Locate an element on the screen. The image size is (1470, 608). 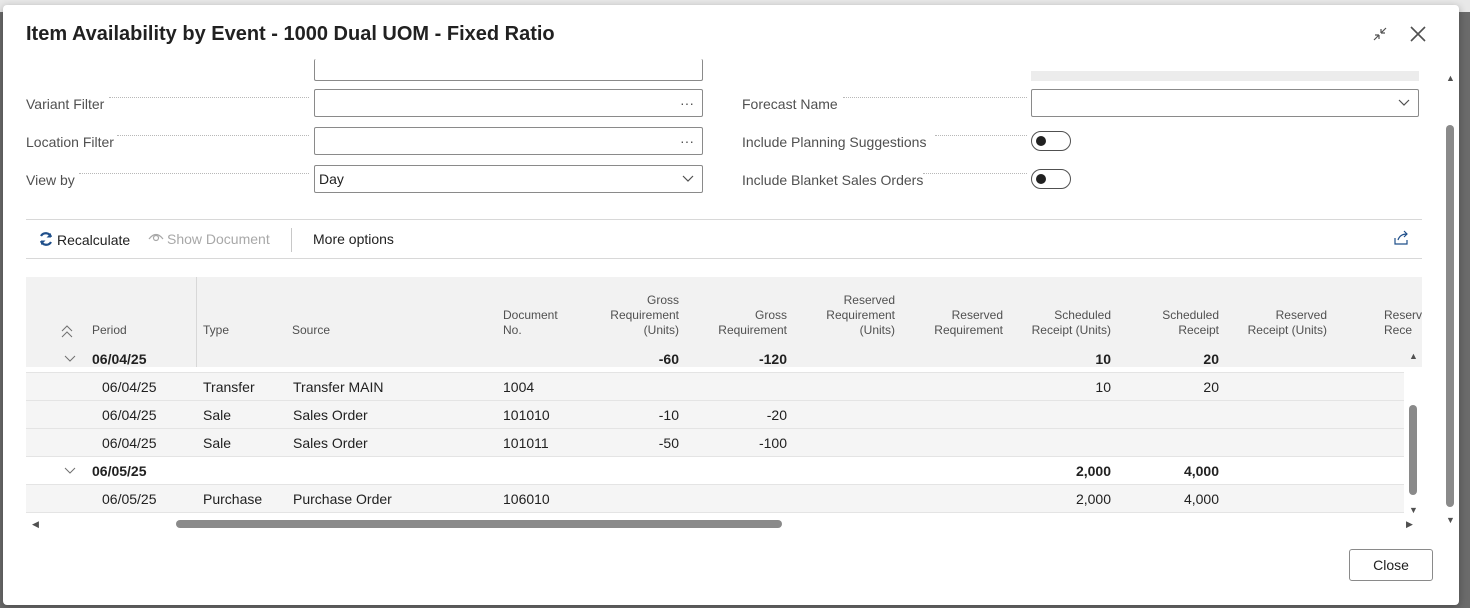
row-sched-receipt: 4,000 is located at coordinates (1201, 499).